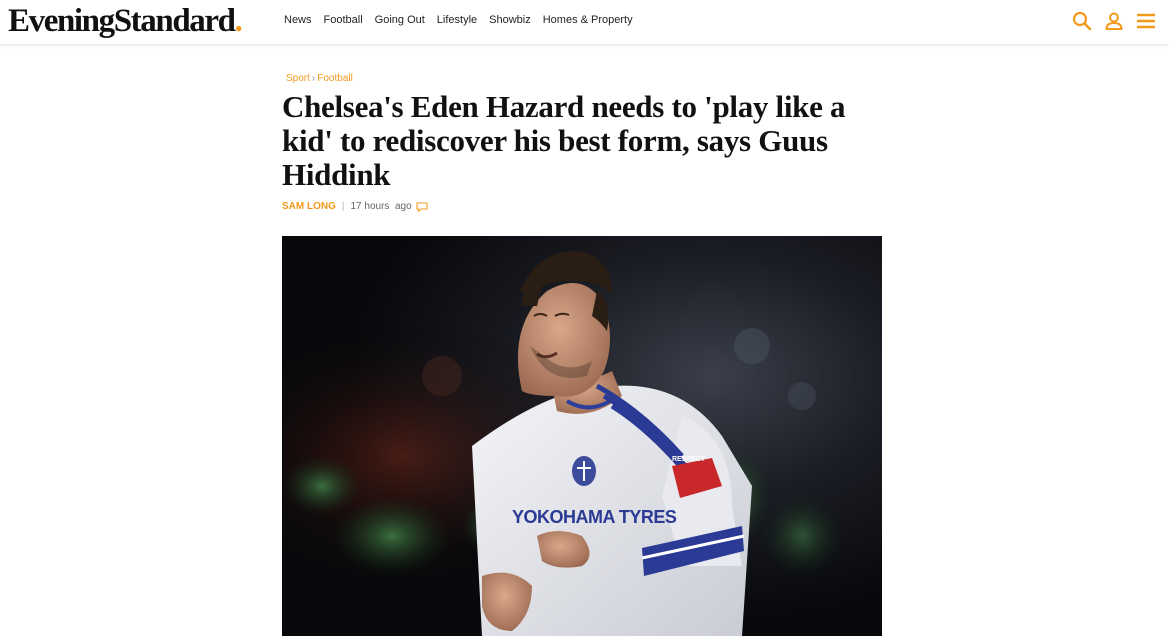 The height and width of the screenshot is (636, 1169). What do you see at coordinates (335, 78) in the screenshot?
I see `breadcrumb-football: Football` at bounding box center [335, 78].